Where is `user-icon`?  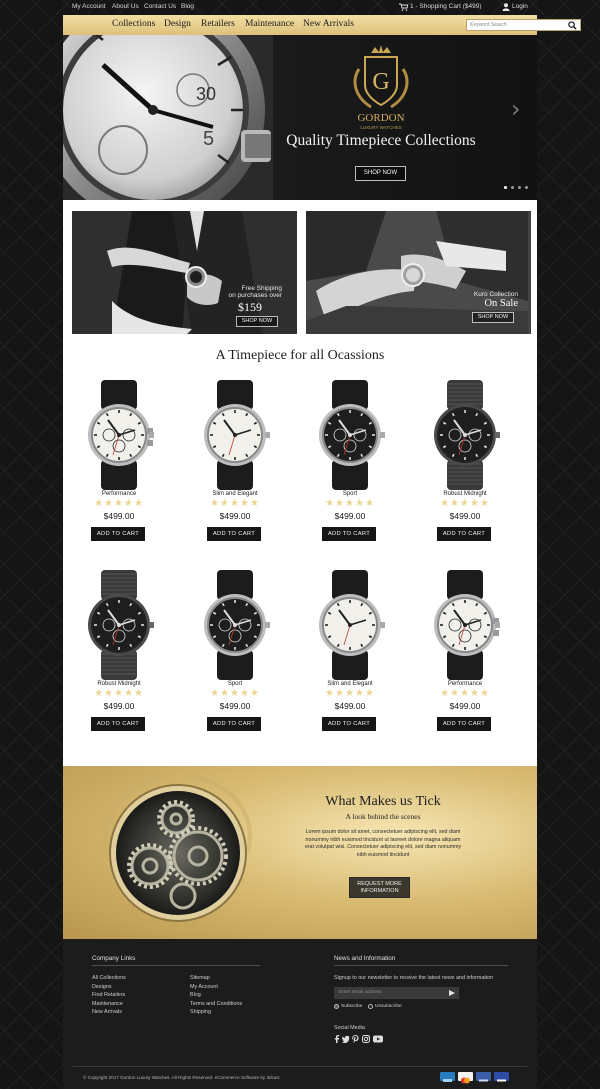 user-icon is located at coordinates (506, 7).